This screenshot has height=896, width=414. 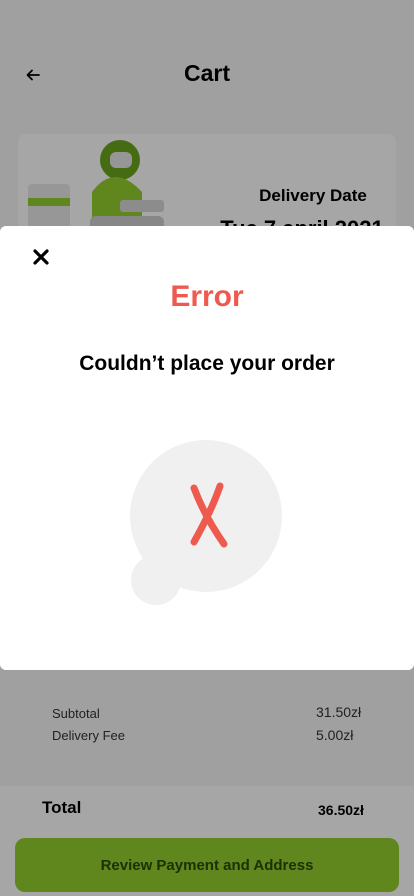 What do you see at coordinates (207, 363) in the screenshot?
I see `error-message: Couldn’t place your order` at bounding box center [207, 363].